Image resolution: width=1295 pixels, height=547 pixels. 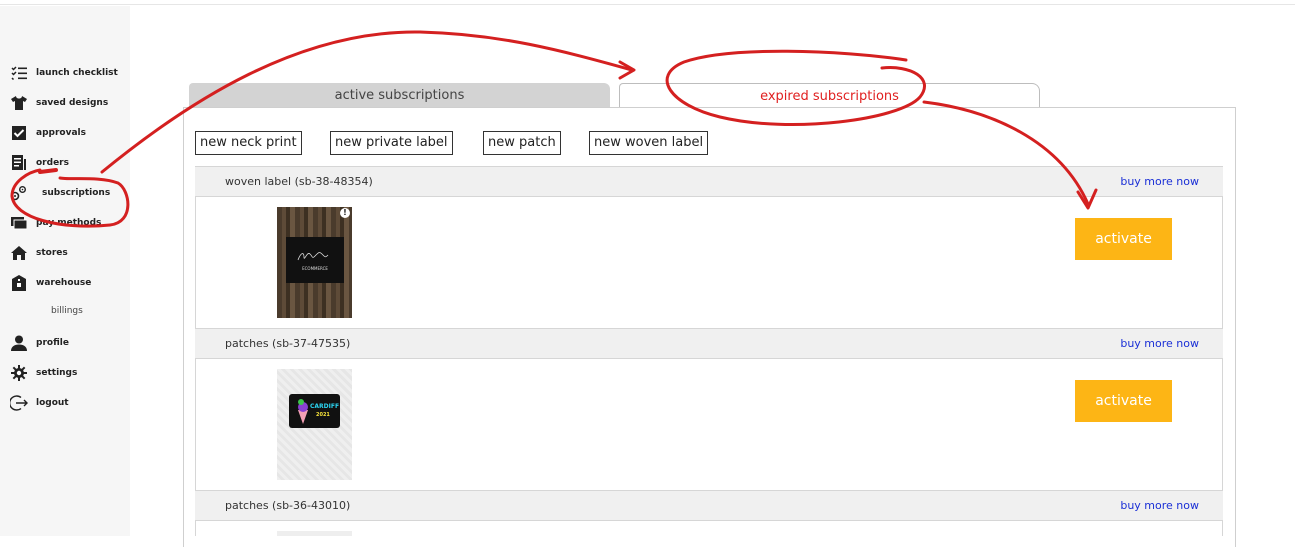 What do you see at coordinates (323, 415) in the screenshot?
I see `patch-year: 2021` at bounding box center [323, 415].